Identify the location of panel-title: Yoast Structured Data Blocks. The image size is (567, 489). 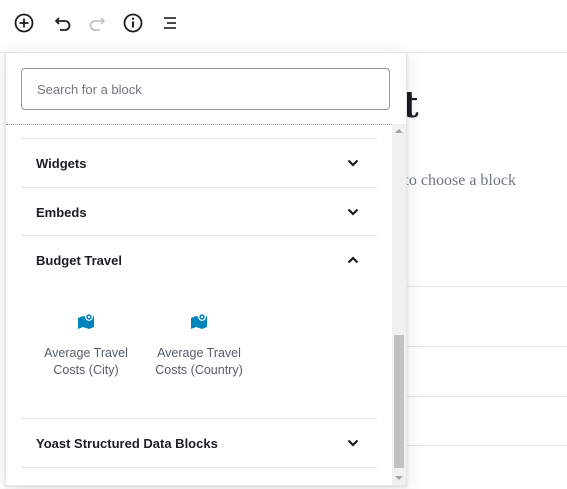
(127, 443).